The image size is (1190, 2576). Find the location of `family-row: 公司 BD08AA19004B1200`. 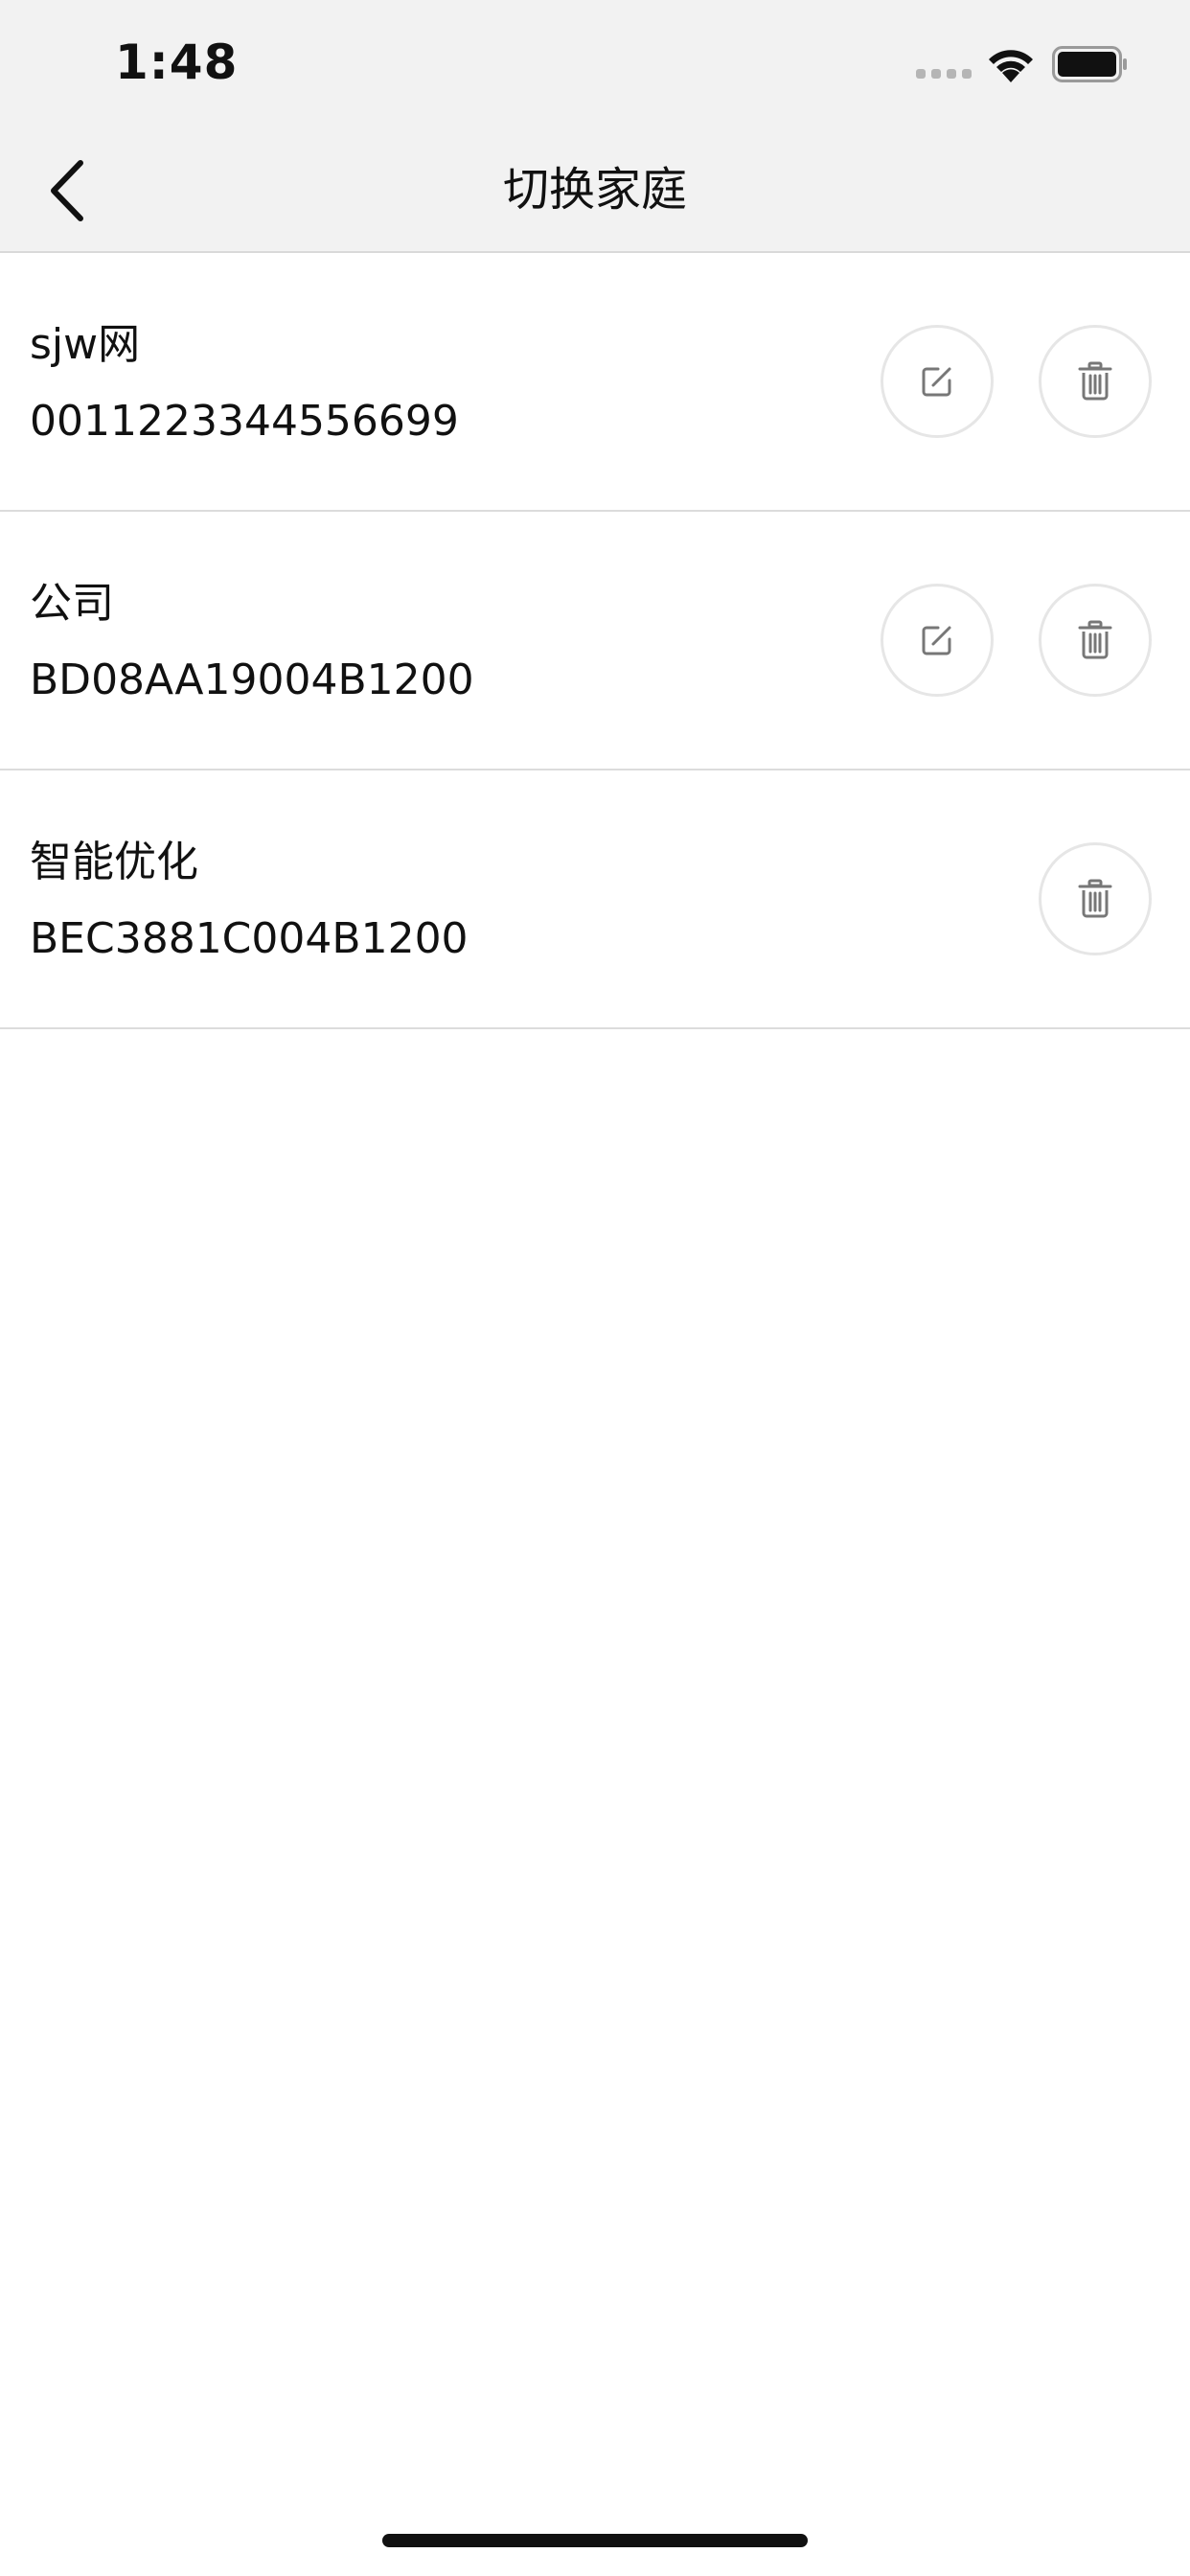

family-row: 公司 BD08AA19004B1200 is located at coordinates (595, 641).